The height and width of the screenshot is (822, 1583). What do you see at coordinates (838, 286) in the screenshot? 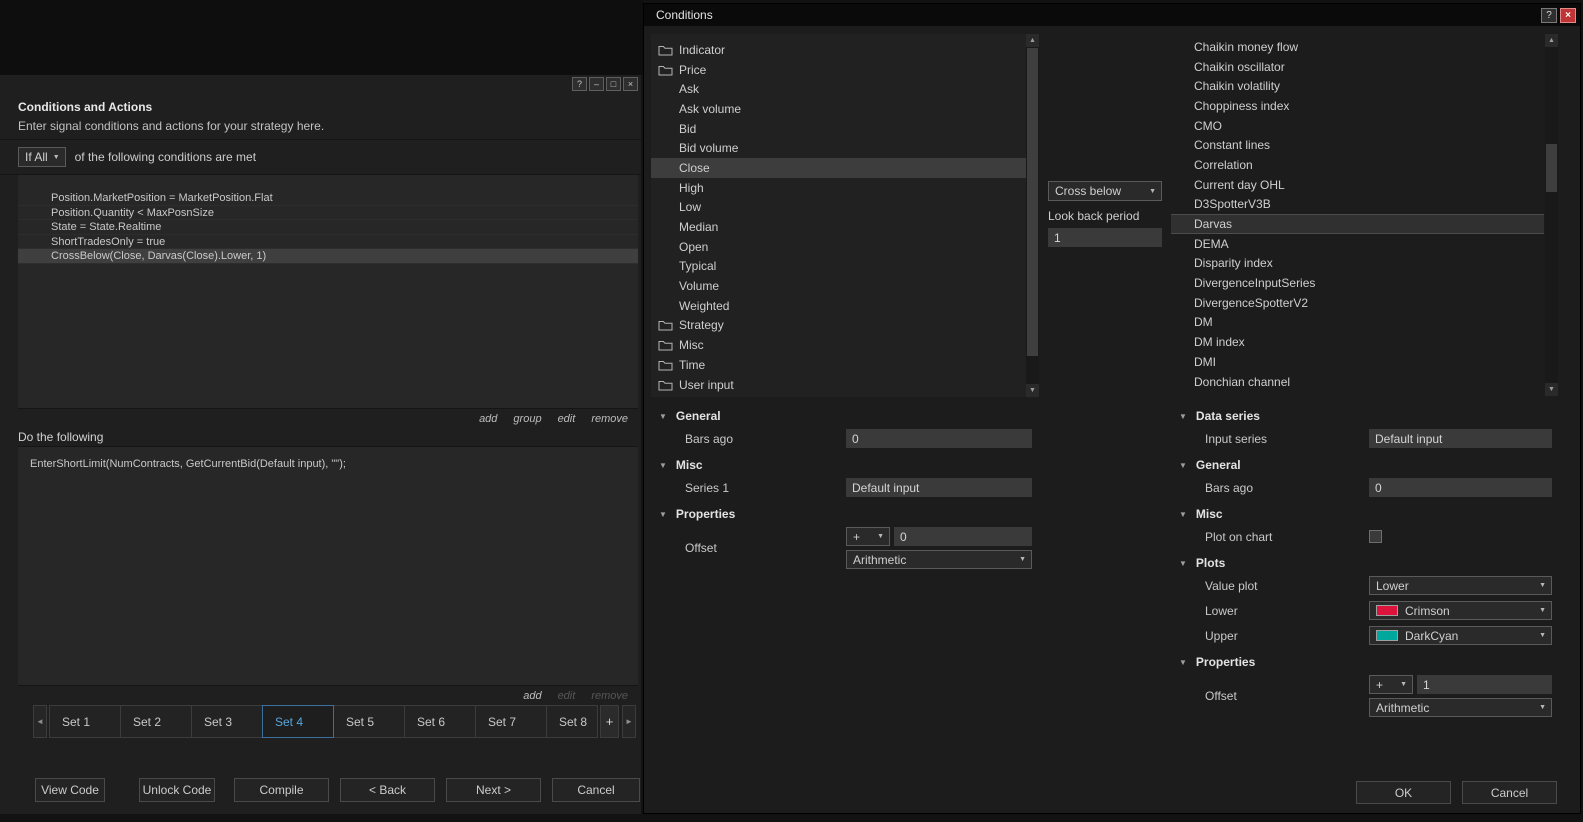
I see `tree-item: Volume` at bounding box center [838, 286].